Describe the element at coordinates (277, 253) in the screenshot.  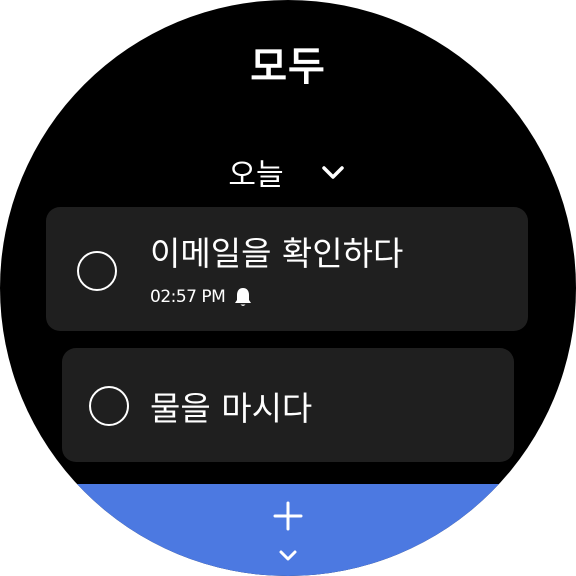
I see `task-title: 이메일을 확인하다` at that location.